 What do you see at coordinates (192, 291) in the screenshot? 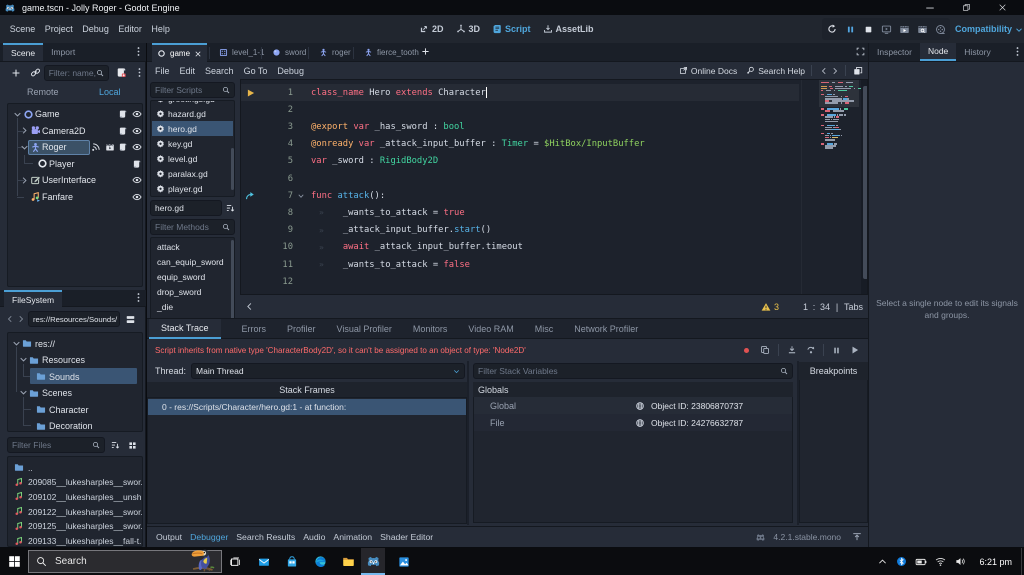
I see `method-item-drop_sword: drop_sword` at bounding box center [192, 291].